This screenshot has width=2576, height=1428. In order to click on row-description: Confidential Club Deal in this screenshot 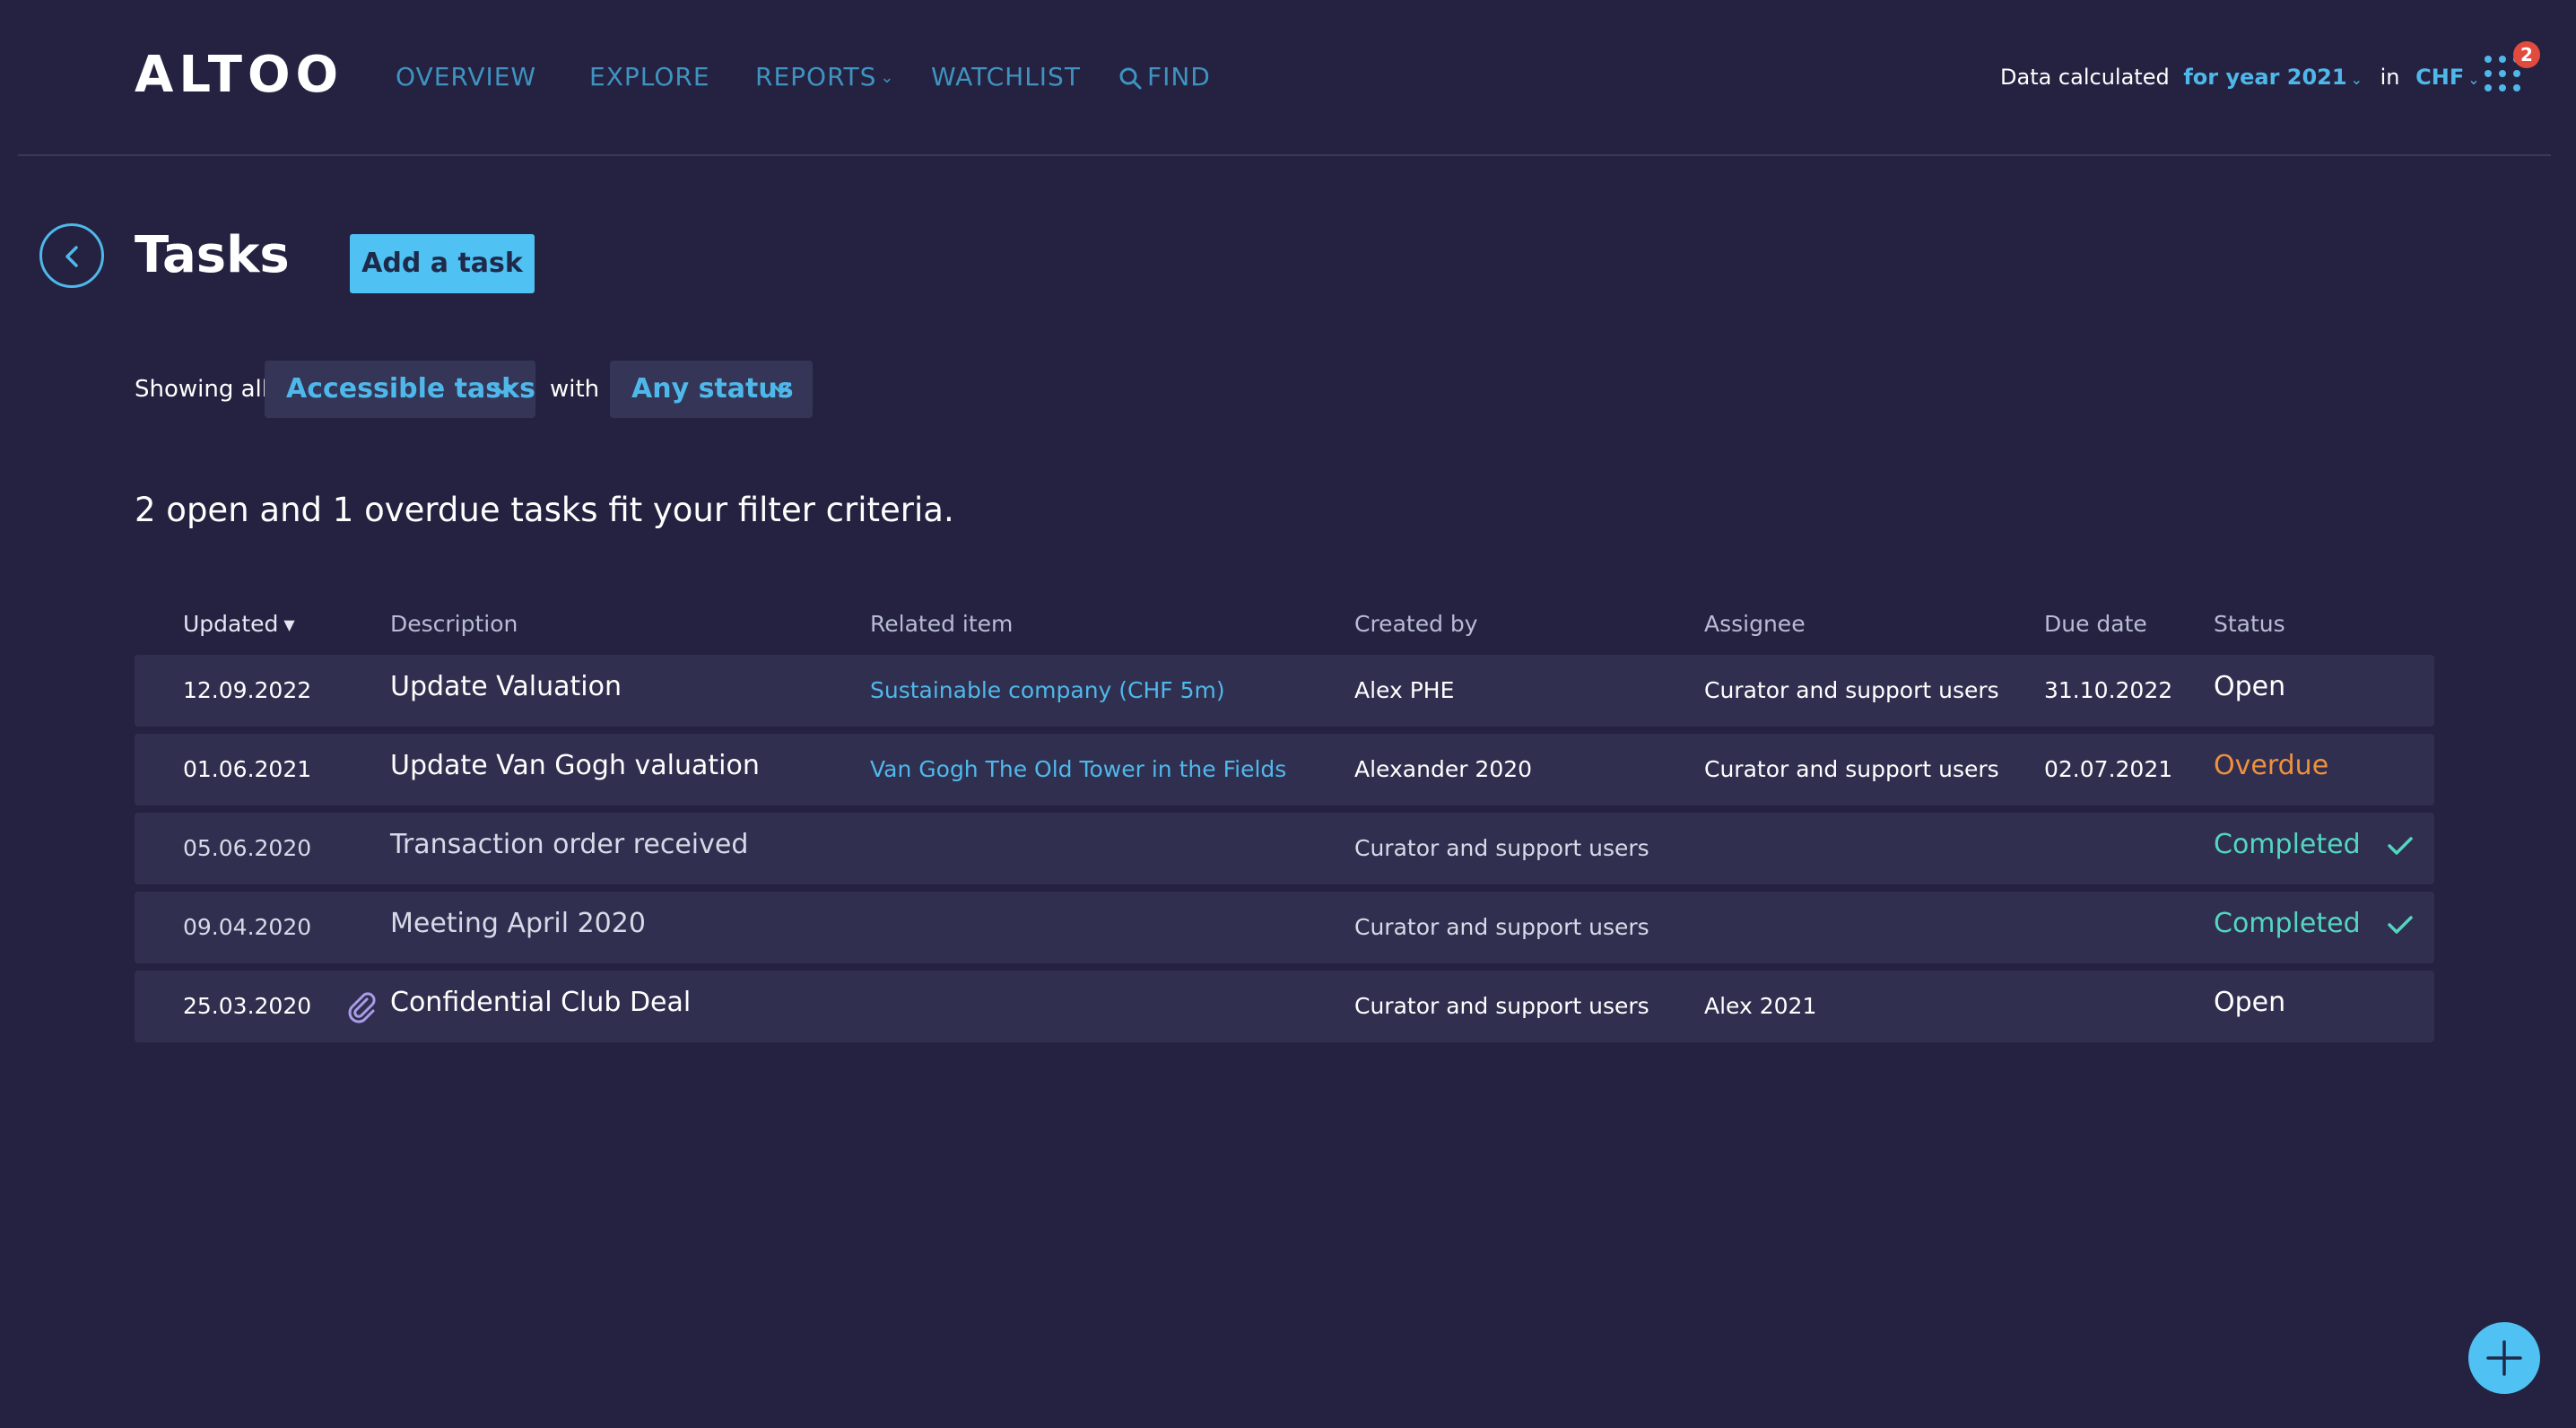, I will do `click(541, 1002)`.